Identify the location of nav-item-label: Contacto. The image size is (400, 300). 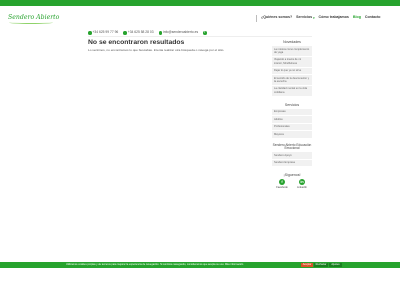
(372, 17).